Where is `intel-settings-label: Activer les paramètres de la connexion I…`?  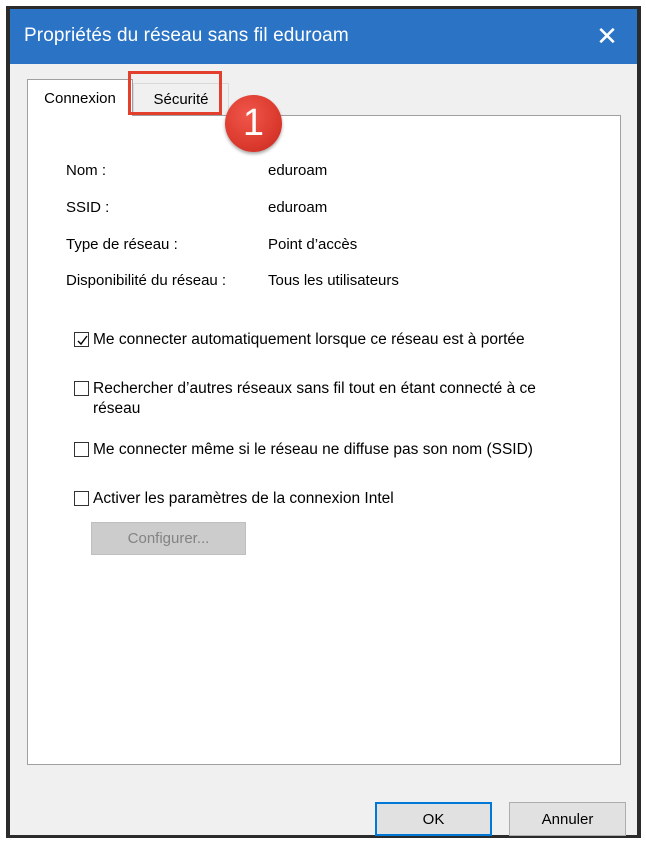 intel-settings-label: Activer les paramètres de la connexion I… is located at coordinates (243, 498).